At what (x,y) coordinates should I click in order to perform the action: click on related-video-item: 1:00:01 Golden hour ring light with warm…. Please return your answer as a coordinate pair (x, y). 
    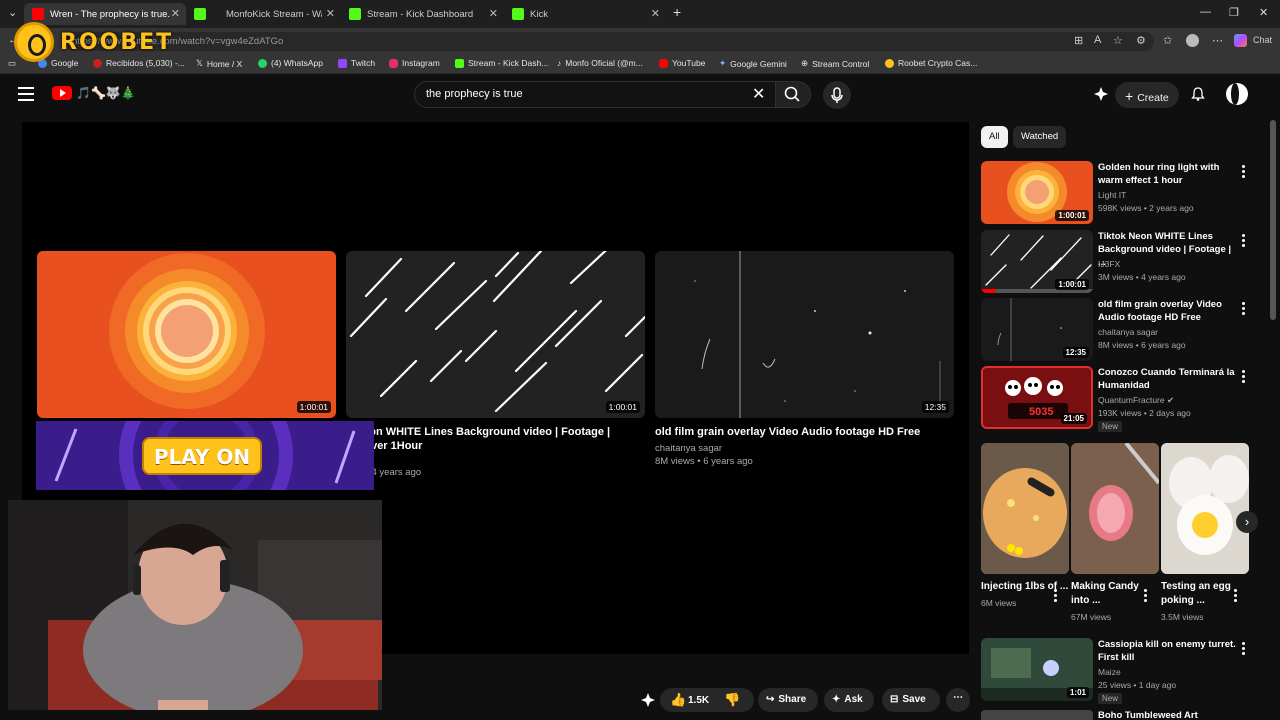
    Looking at the image, I should click on (1126, 193).